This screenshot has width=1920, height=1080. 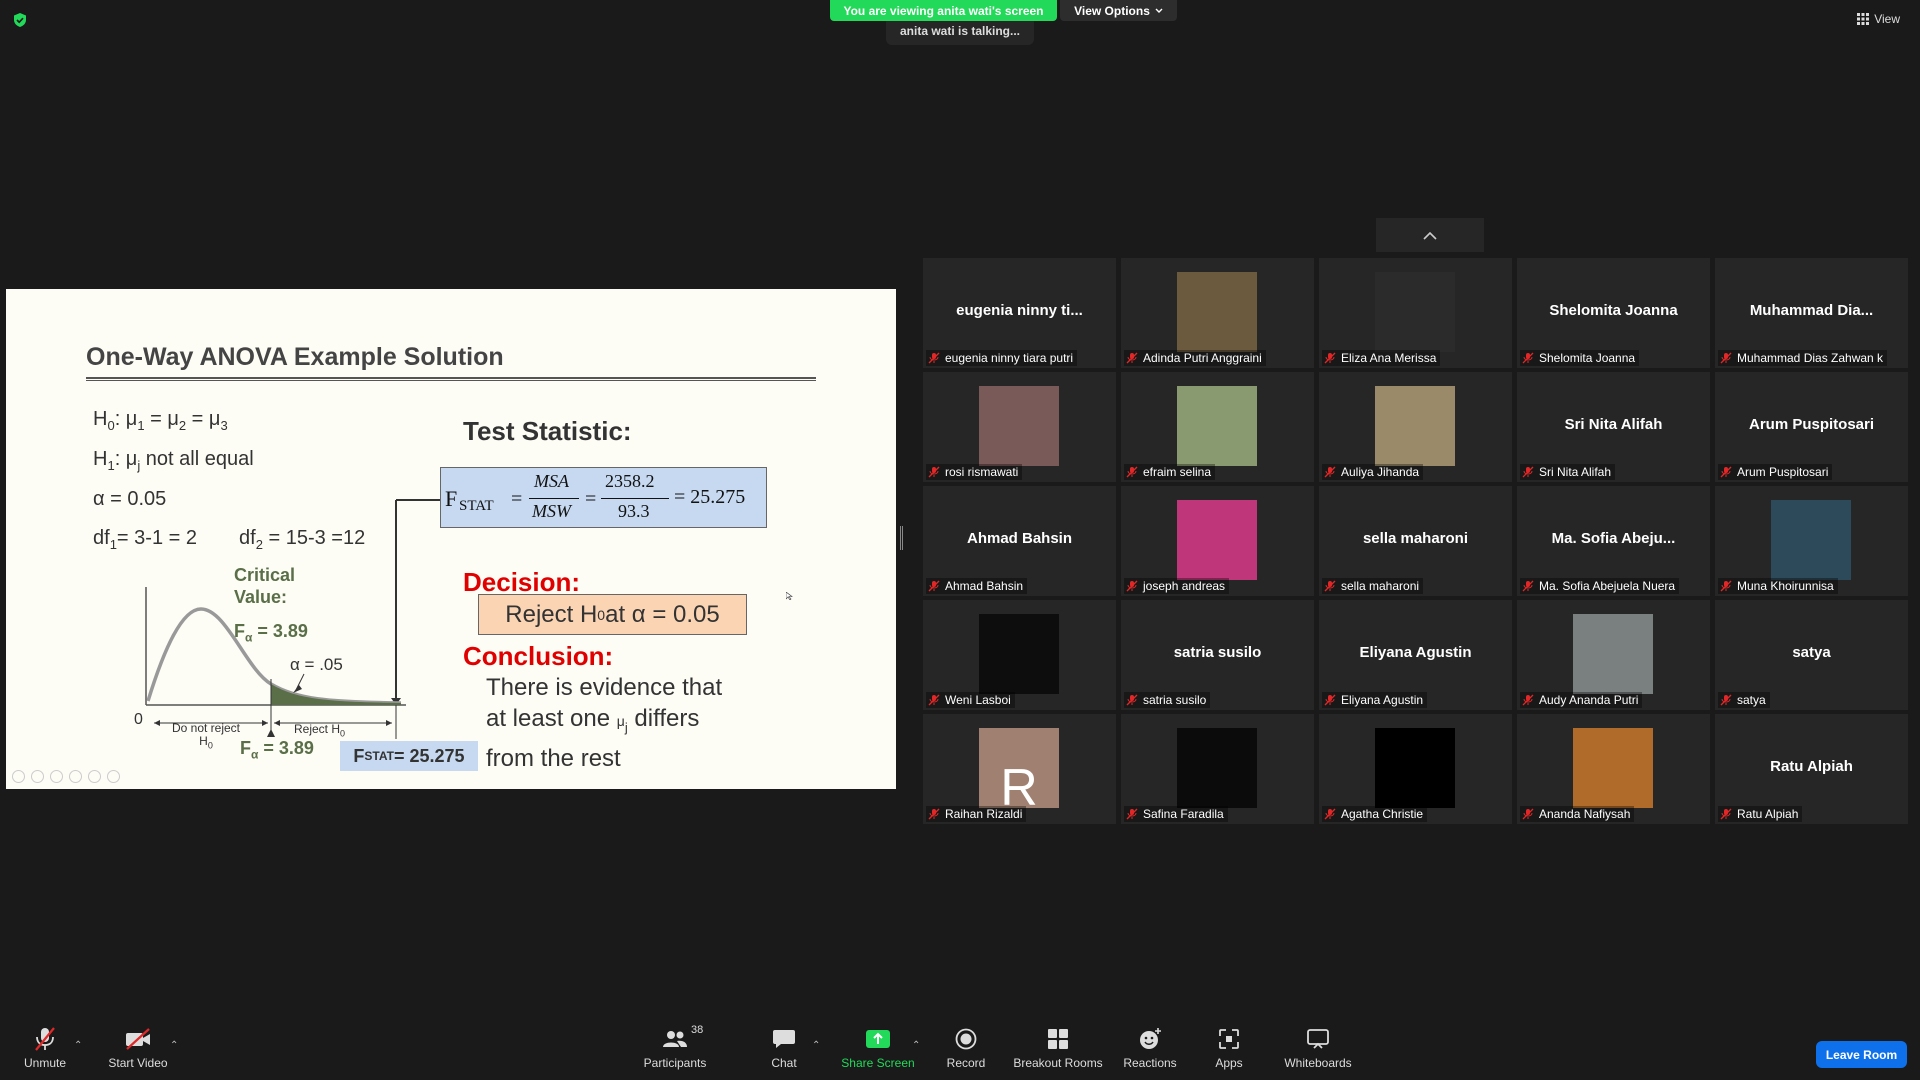 I want to click on f-alpha-top: Fα = 3.89, so click(x=271, y=633).